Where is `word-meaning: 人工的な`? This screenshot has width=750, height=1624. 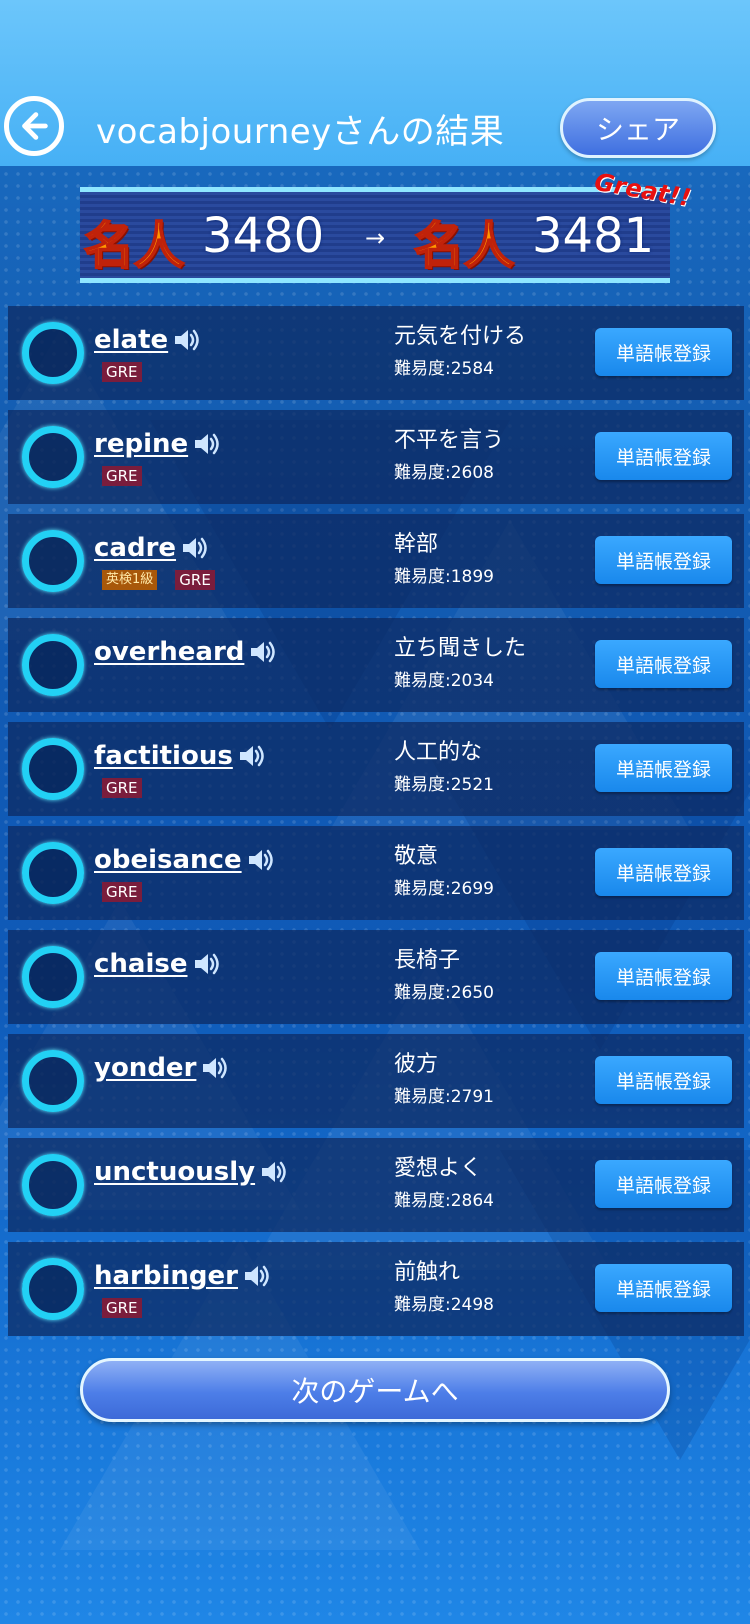 word-meaning: 人工的な is located at coordinates (438, 752).